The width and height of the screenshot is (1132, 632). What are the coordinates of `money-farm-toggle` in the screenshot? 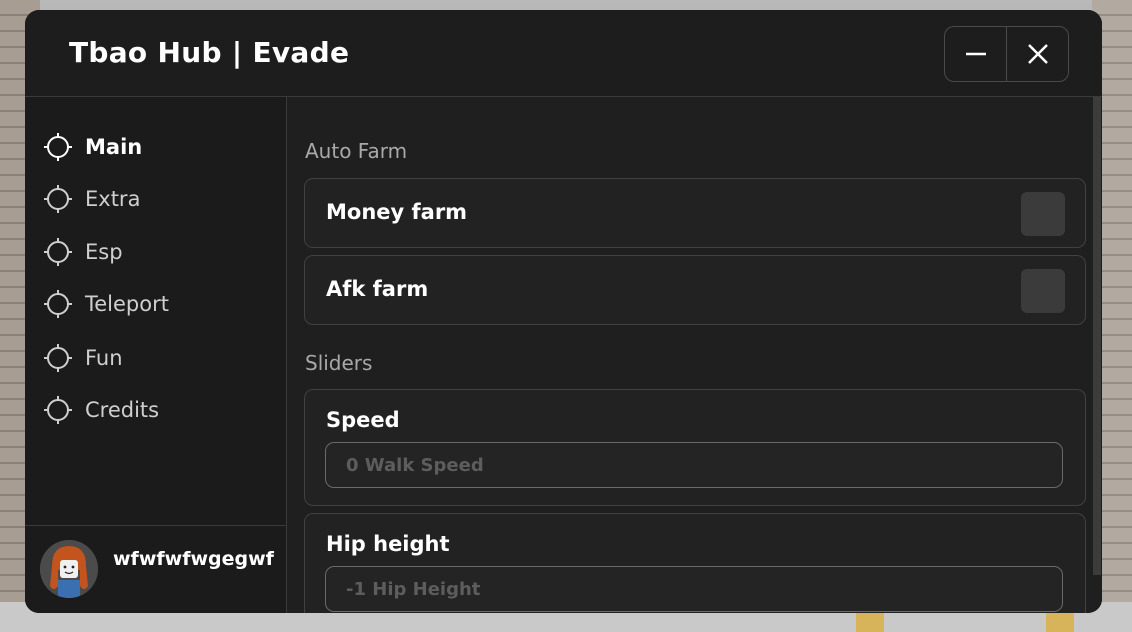 It's located at (1043, 214).